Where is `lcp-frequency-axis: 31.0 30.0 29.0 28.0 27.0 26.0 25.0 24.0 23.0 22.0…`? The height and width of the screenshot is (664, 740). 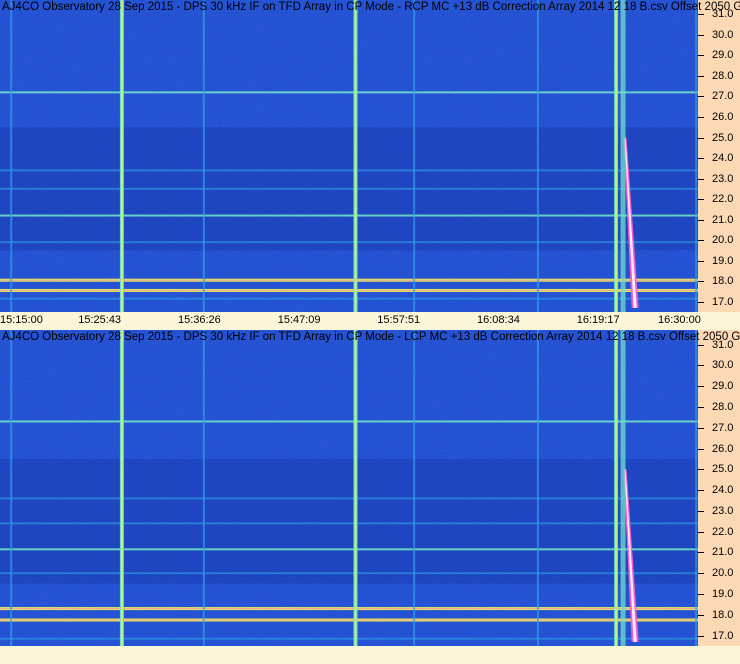 lcp-frequency-axis: 31.0 30.0 29.0 28.0 27.0 26.0 25.0 24.0 23.0 22.0… is located at coordinates (719, 488).